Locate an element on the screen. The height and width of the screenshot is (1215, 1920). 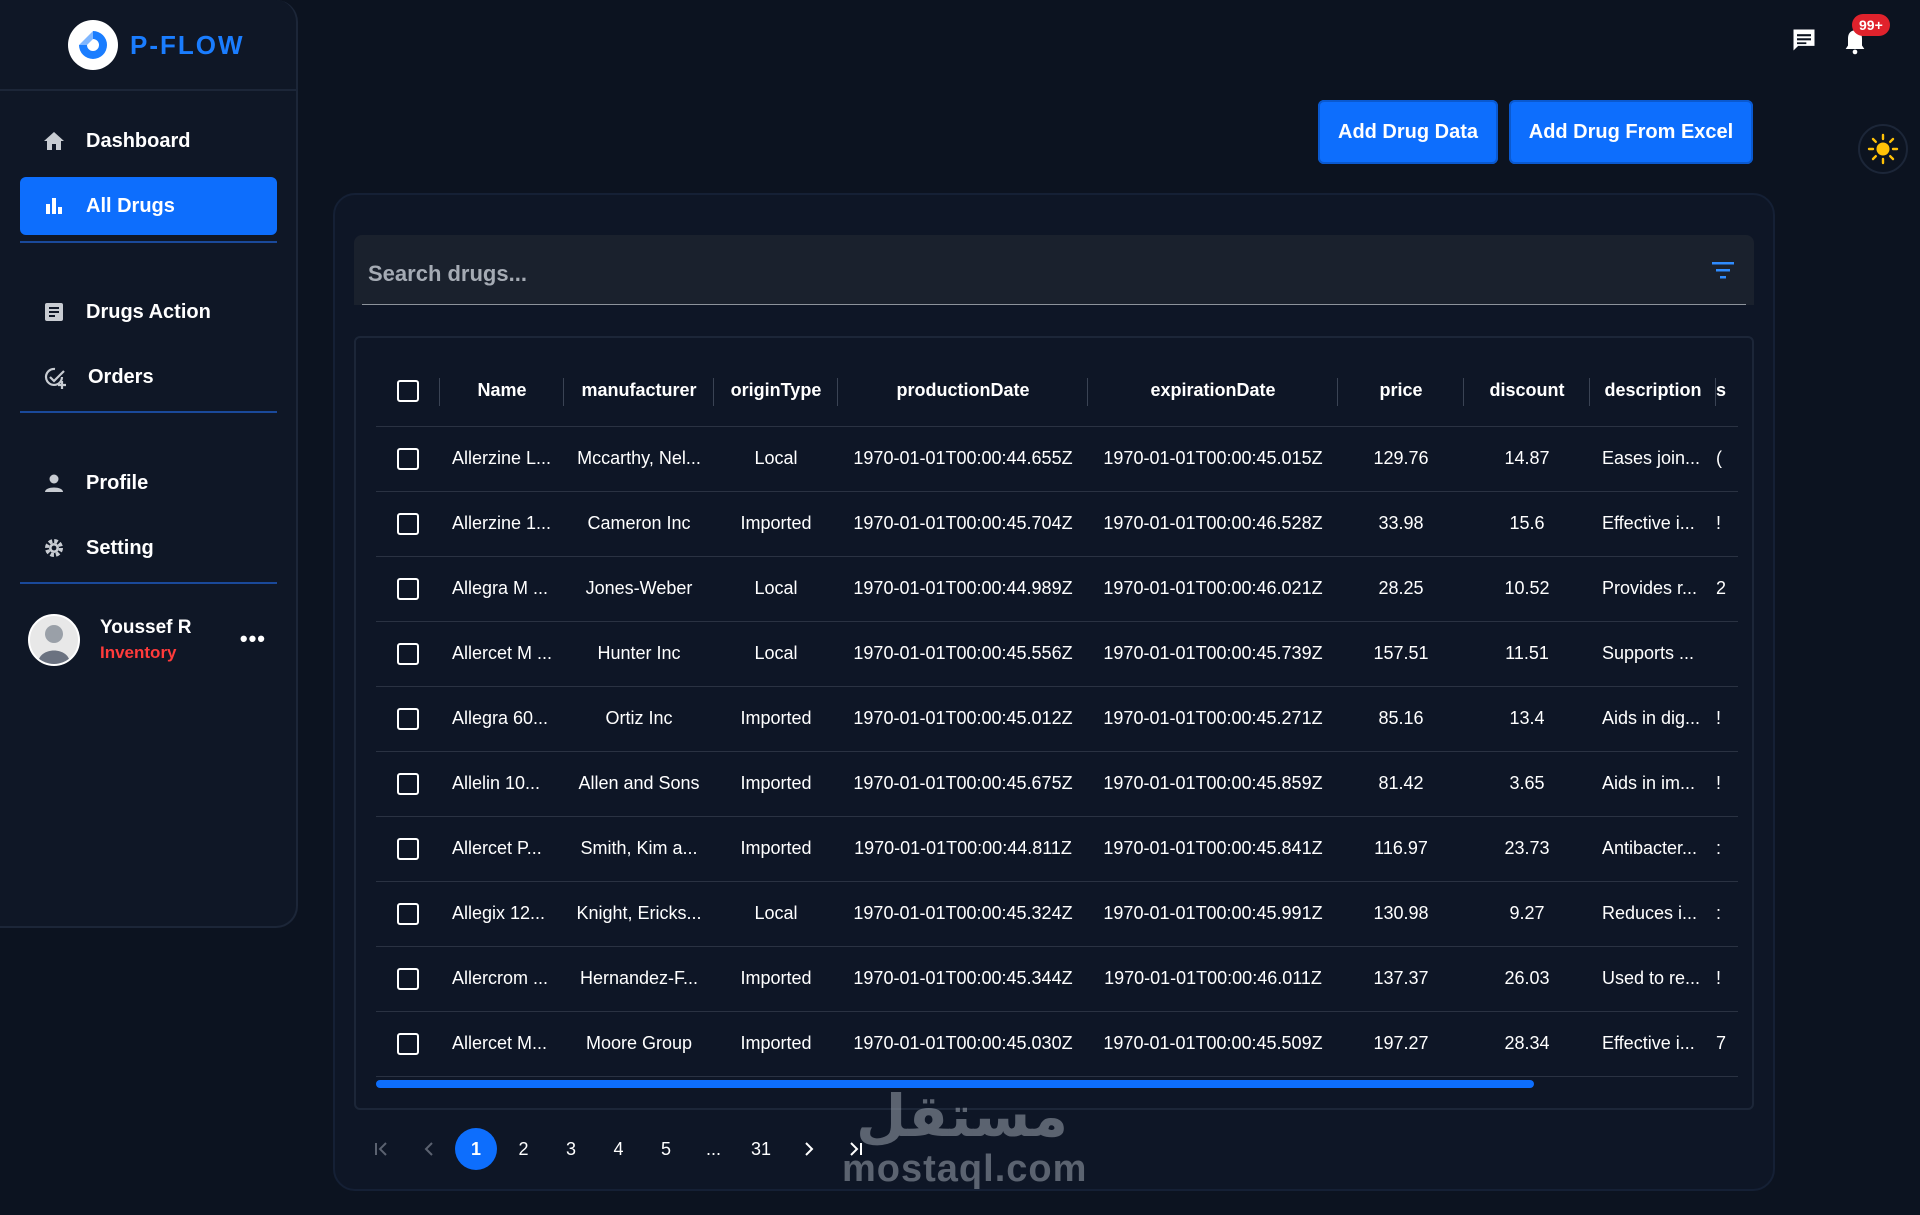
select-all-checkbox is located at coordinates (408, 390).